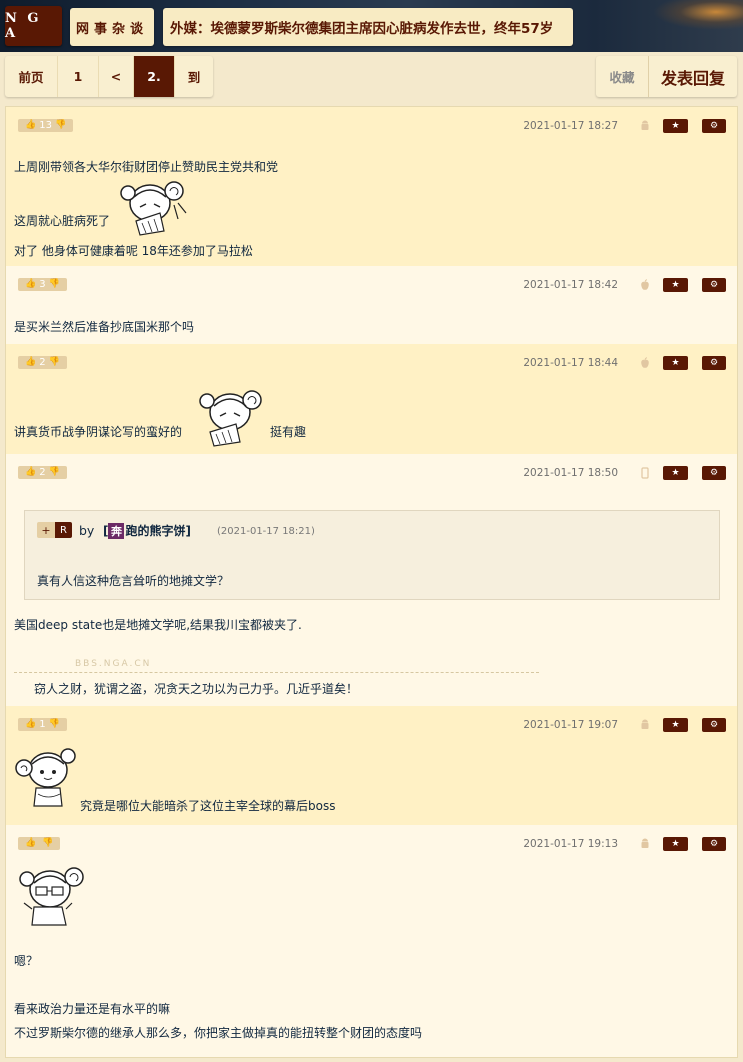 This screenshot has height=1062, width=743. What do you see at coordinates (622, 76) in the screenshot?
I see `favorite-button: 收藏` at bounding box center [622, 76].